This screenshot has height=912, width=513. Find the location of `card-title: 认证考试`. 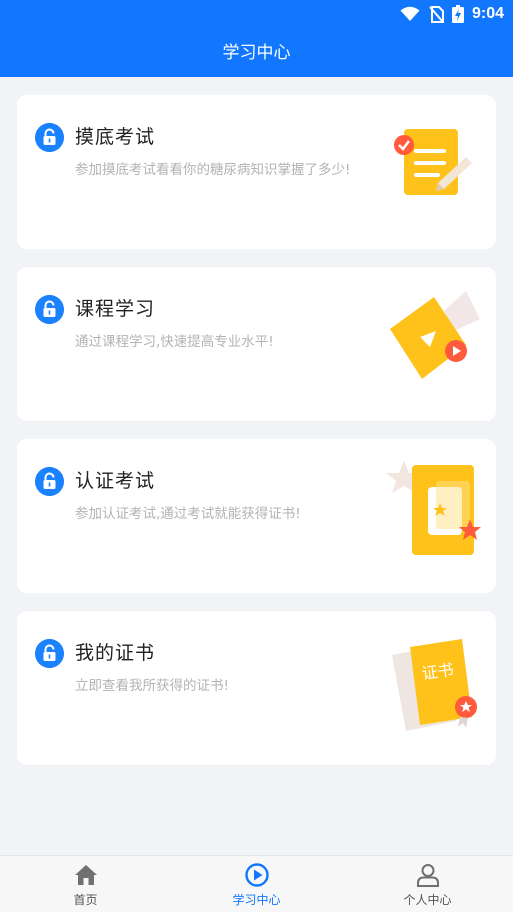

card-title: 认证考试 is located at coordinates (115, 481).